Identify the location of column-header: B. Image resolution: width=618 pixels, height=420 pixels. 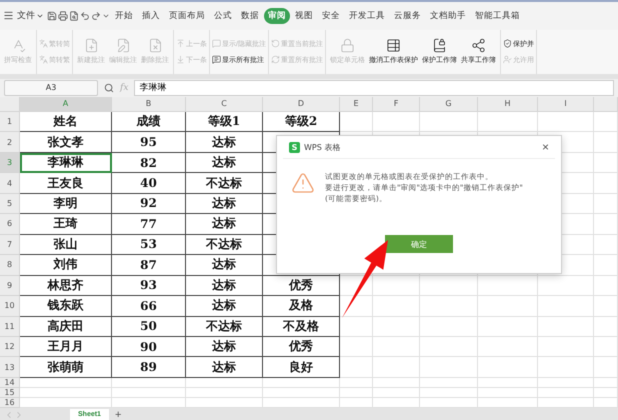
(149, 104).